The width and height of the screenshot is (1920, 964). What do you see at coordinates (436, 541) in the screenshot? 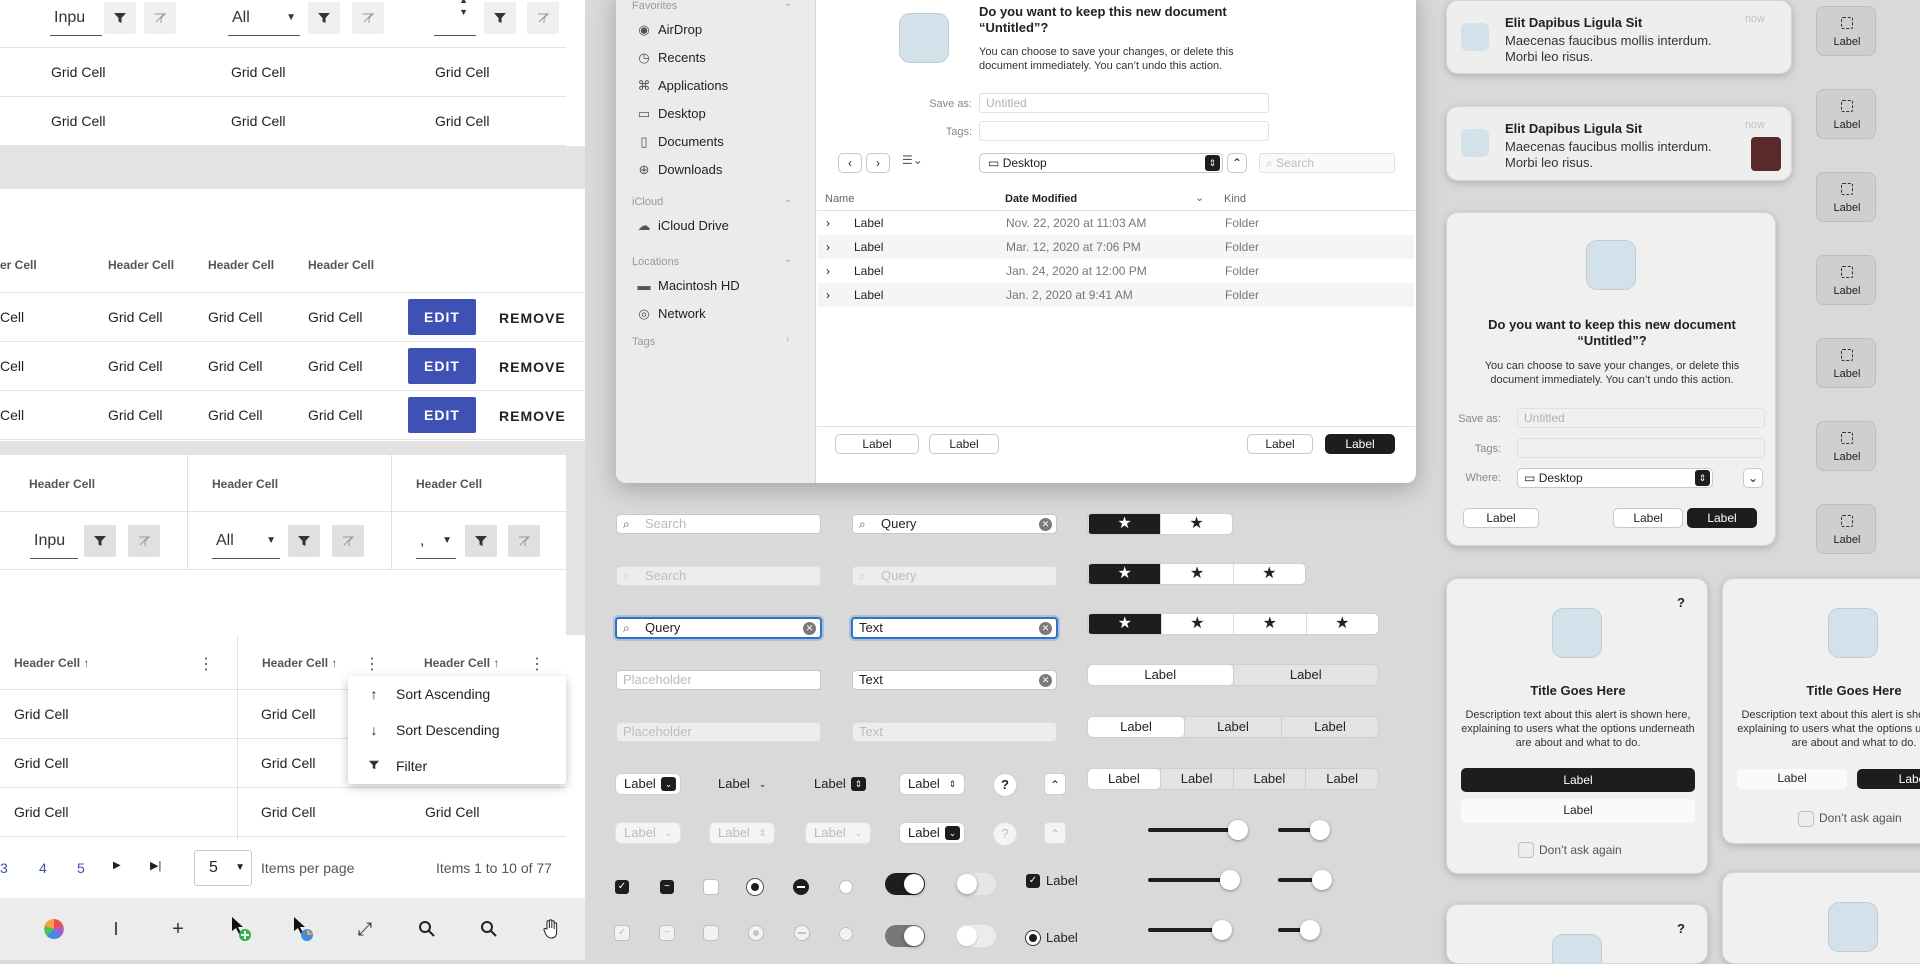
I see `filter-select: , ▼` at bounding box center [436, 541].